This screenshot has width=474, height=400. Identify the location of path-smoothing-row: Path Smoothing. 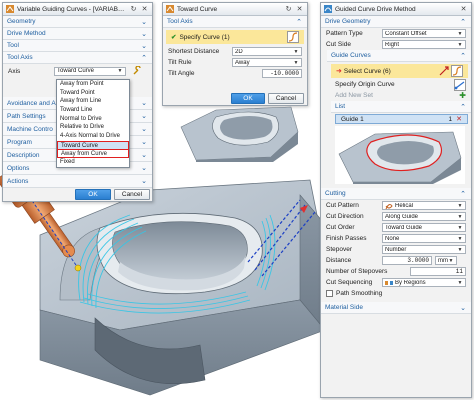
(396, 293).